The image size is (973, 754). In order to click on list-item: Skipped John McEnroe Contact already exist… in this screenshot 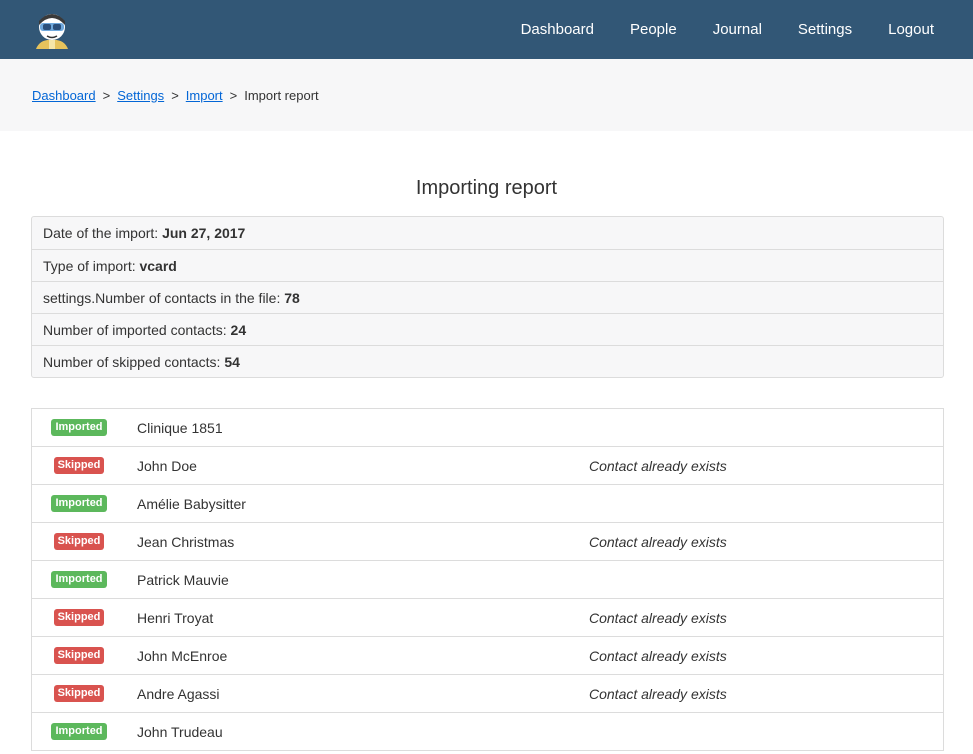, I will do `click(487, 656)`.